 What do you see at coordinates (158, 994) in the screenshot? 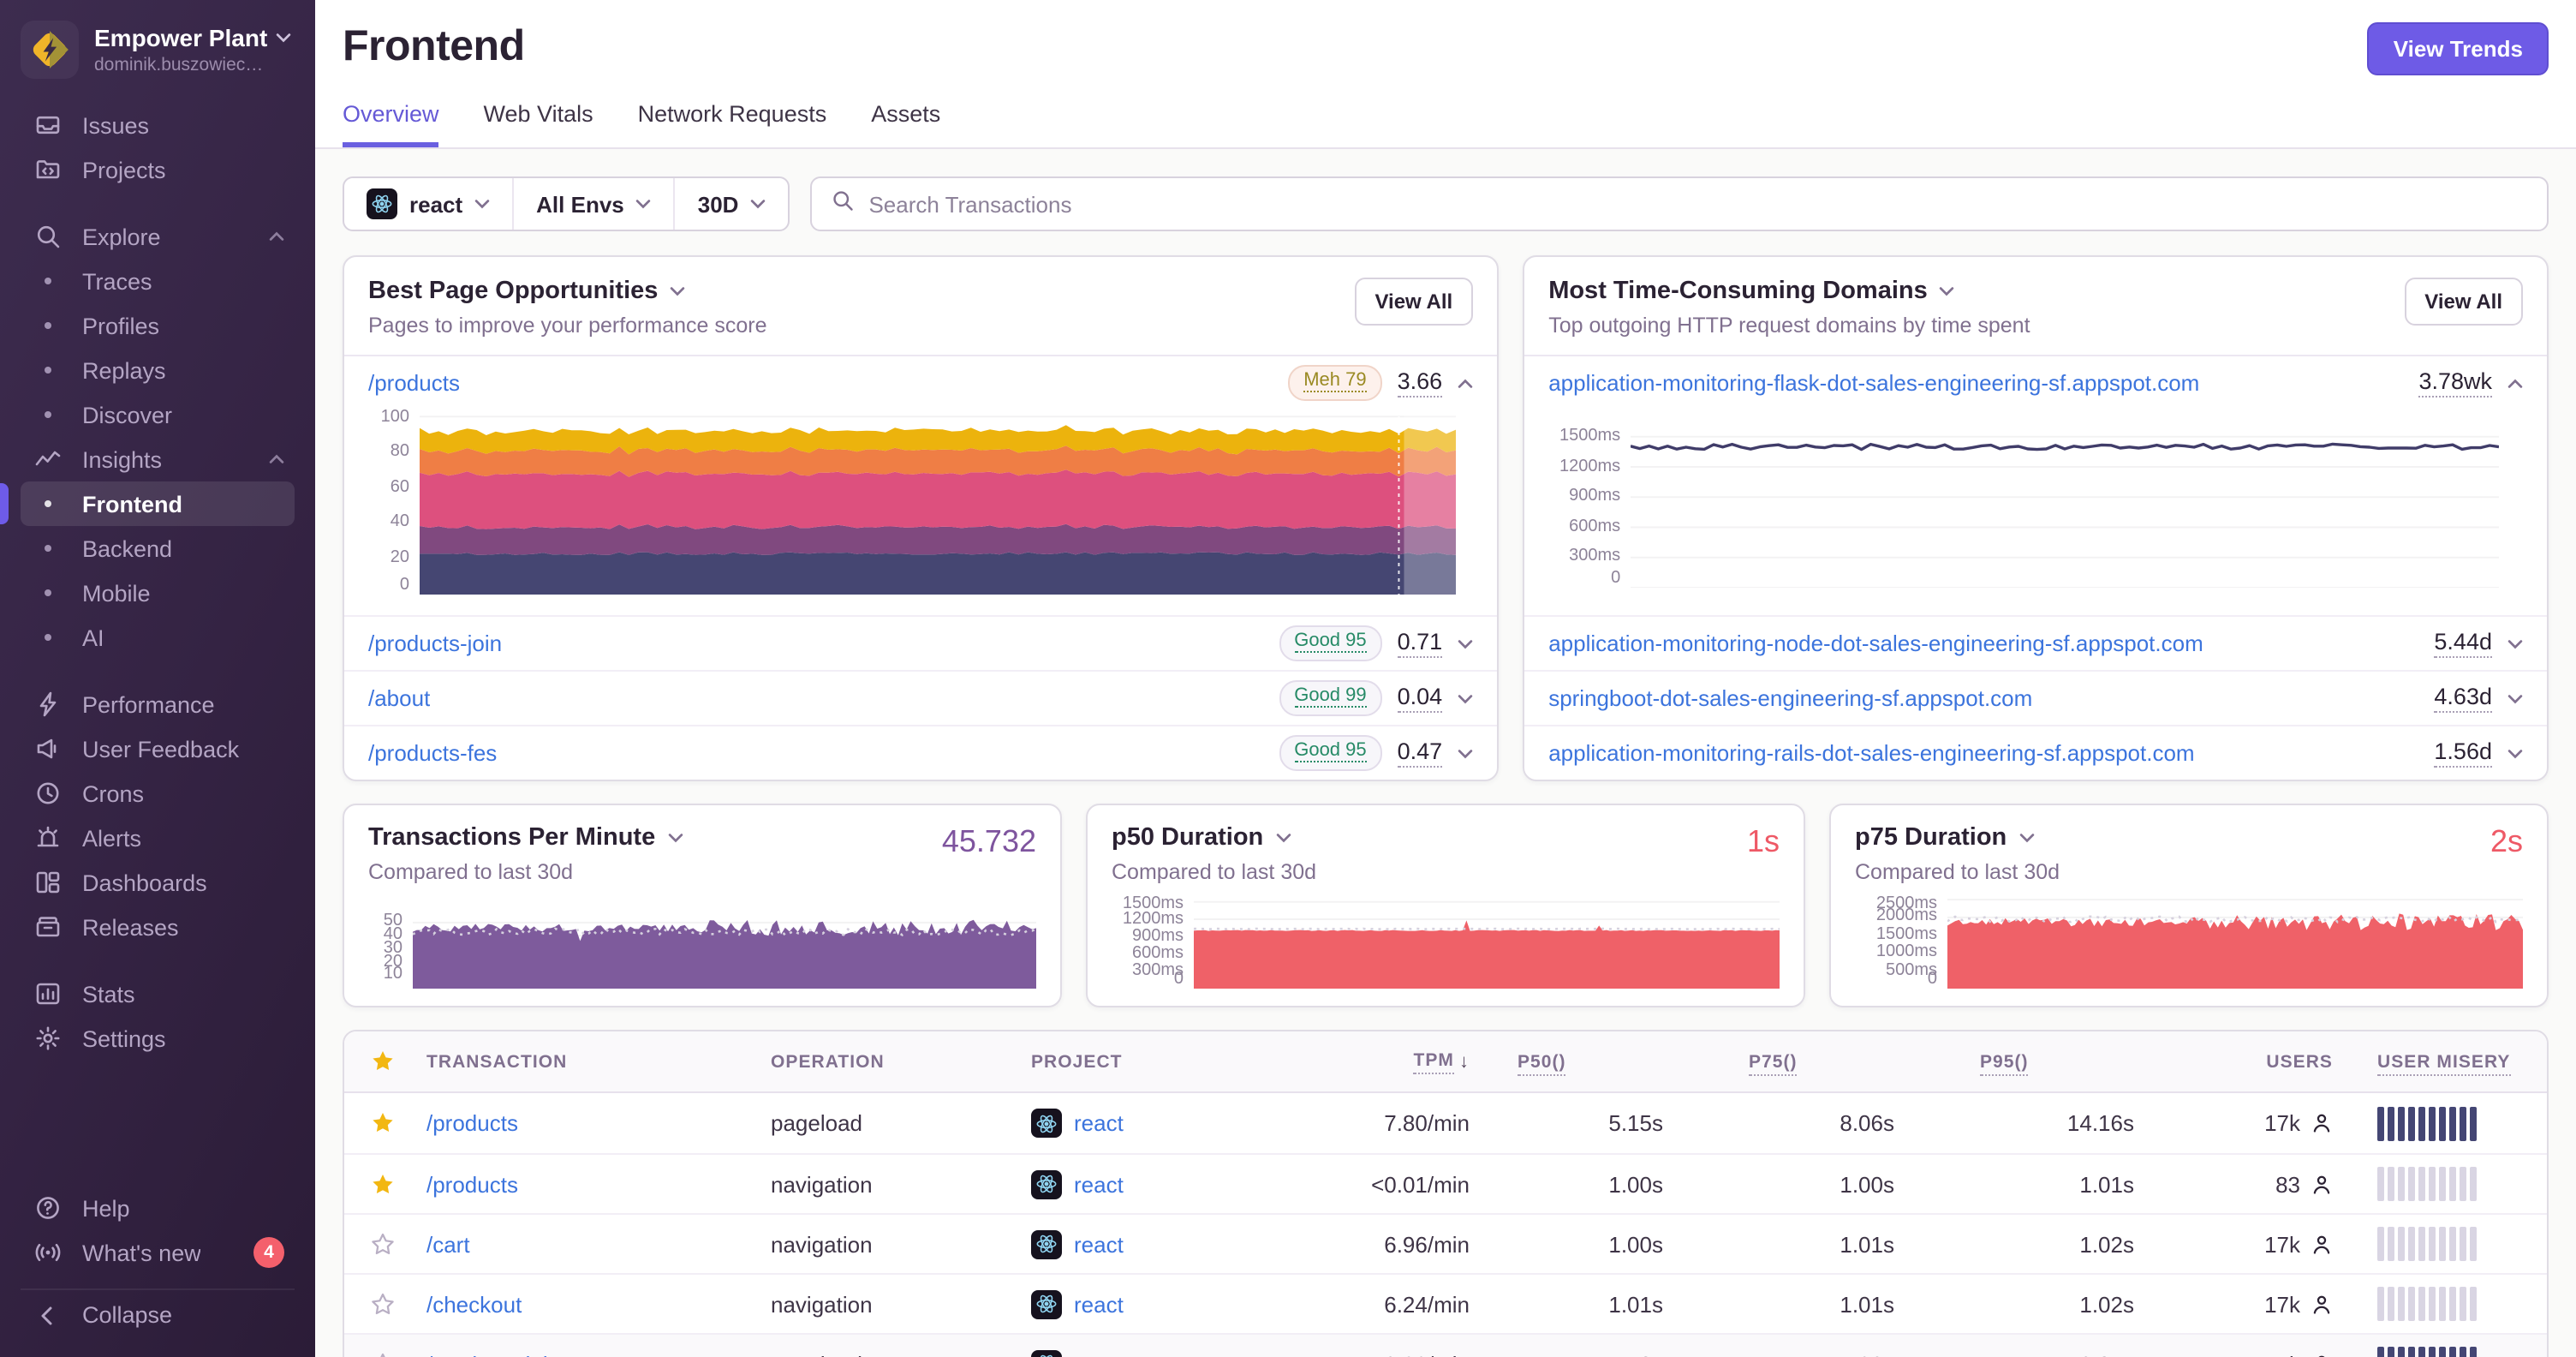
I see `sidebar-item-stats: Stats` at bounding box center [158, 994].